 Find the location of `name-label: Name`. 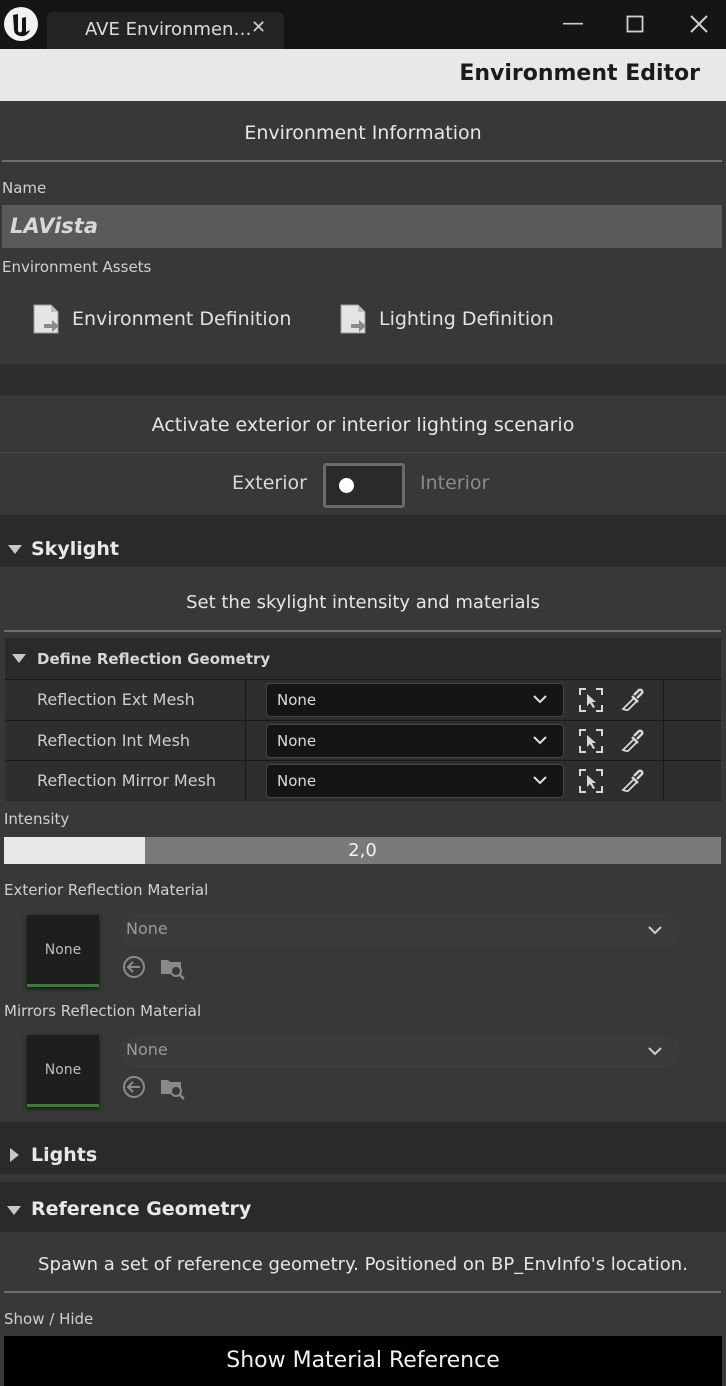

name-label: Name is located at coordinates (24, 188).